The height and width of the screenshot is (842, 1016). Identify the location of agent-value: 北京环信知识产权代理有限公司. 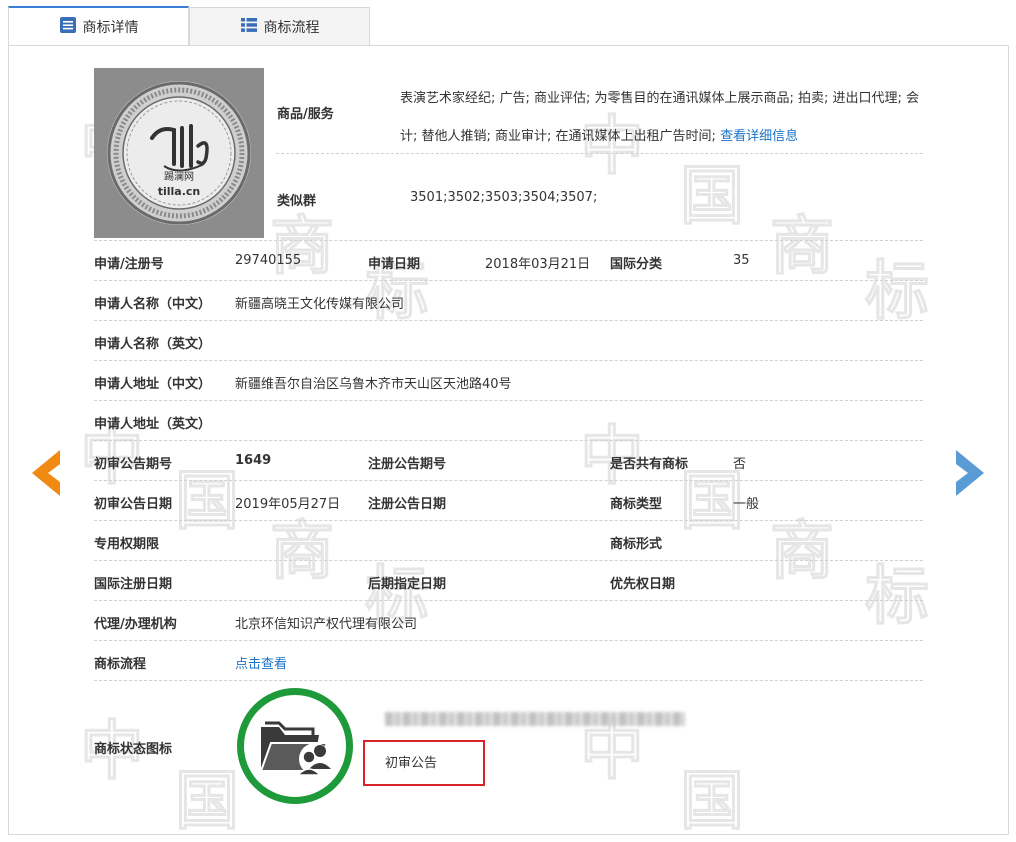
(326, 624).